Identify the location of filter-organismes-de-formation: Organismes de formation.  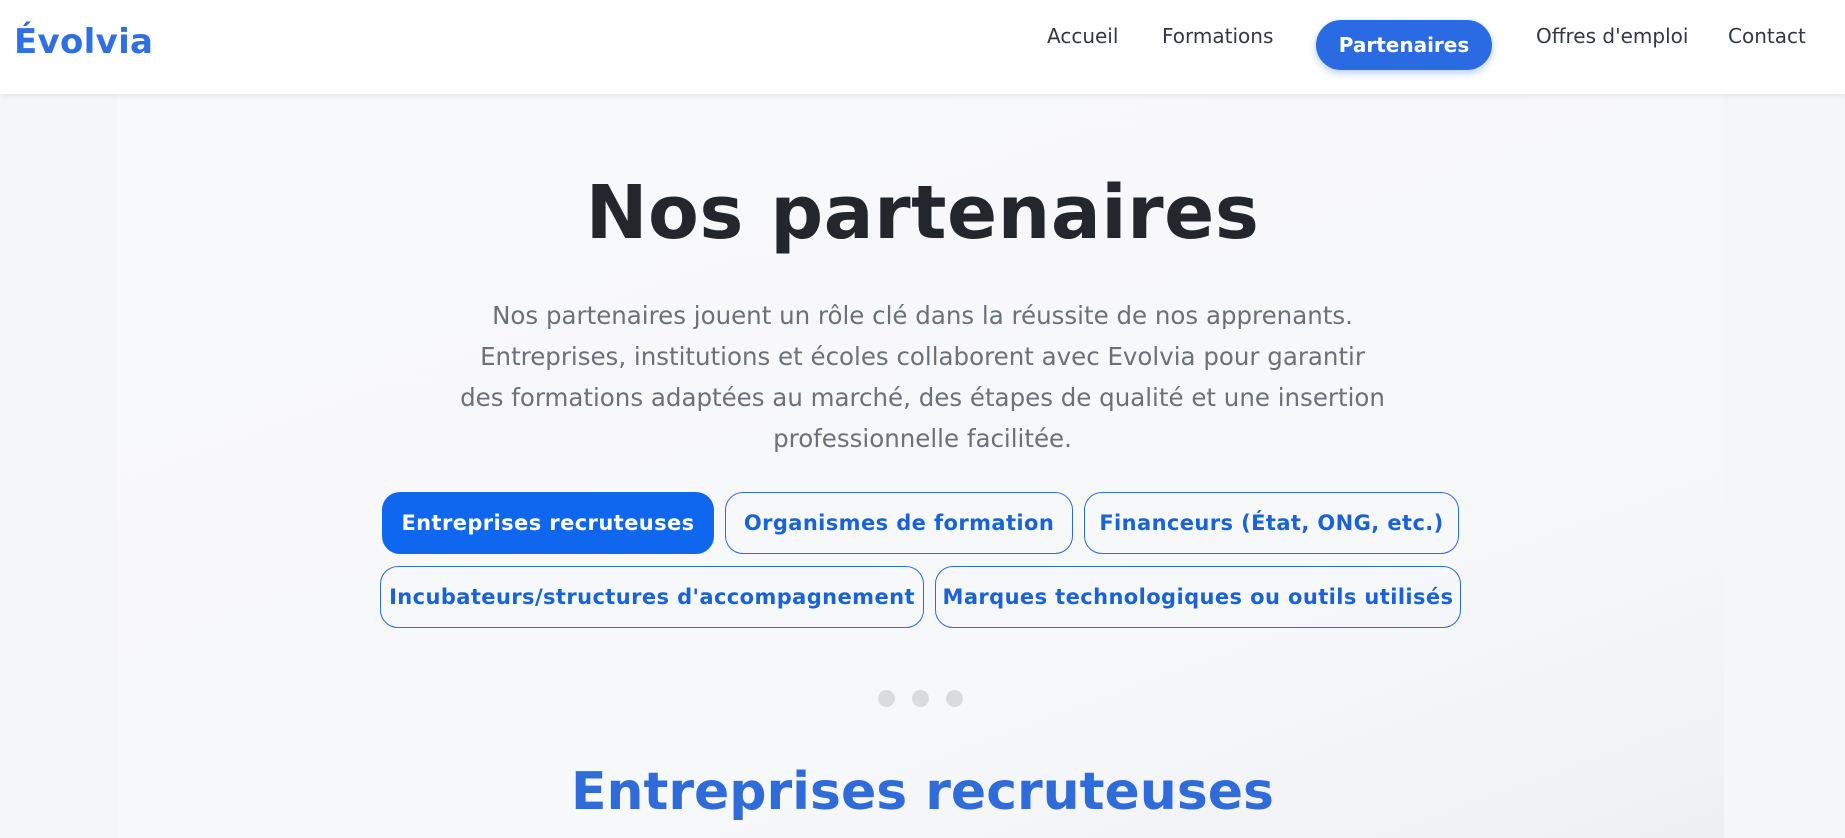
(899, 523).